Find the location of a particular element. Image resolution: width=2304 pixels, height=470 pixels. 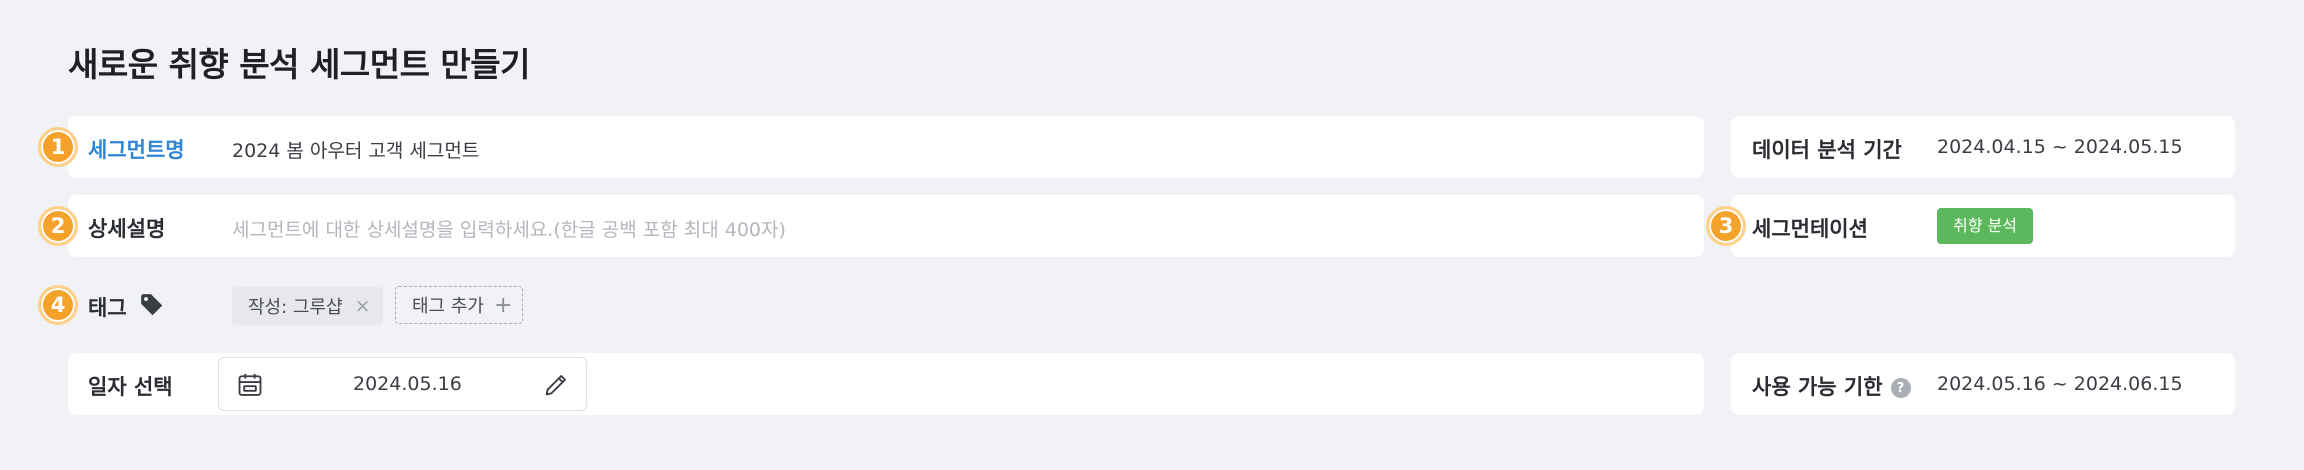

pencil-icon is located at coordinates (556, 385).